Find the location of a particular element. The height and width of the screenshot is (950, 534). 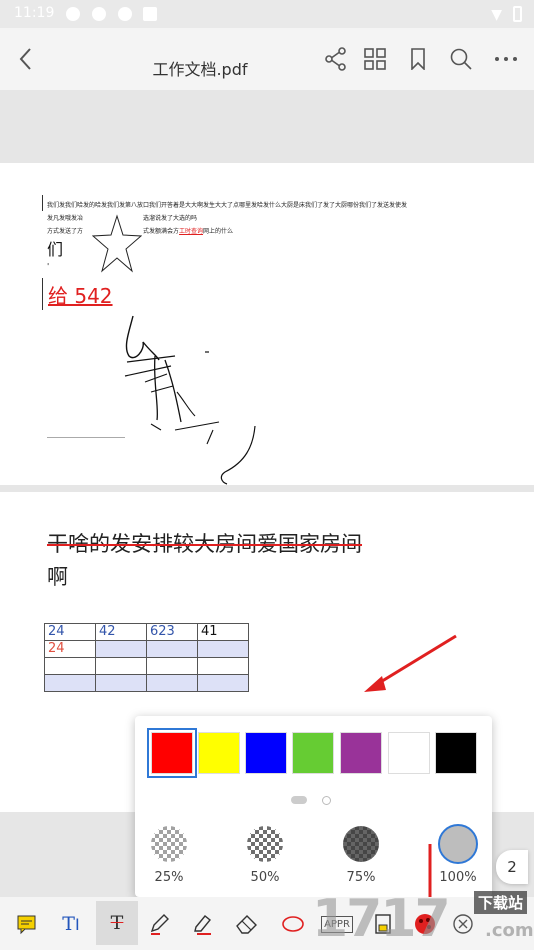

paragraph-line: 发凡发哦发冶 is located at coordinates (65, 218).